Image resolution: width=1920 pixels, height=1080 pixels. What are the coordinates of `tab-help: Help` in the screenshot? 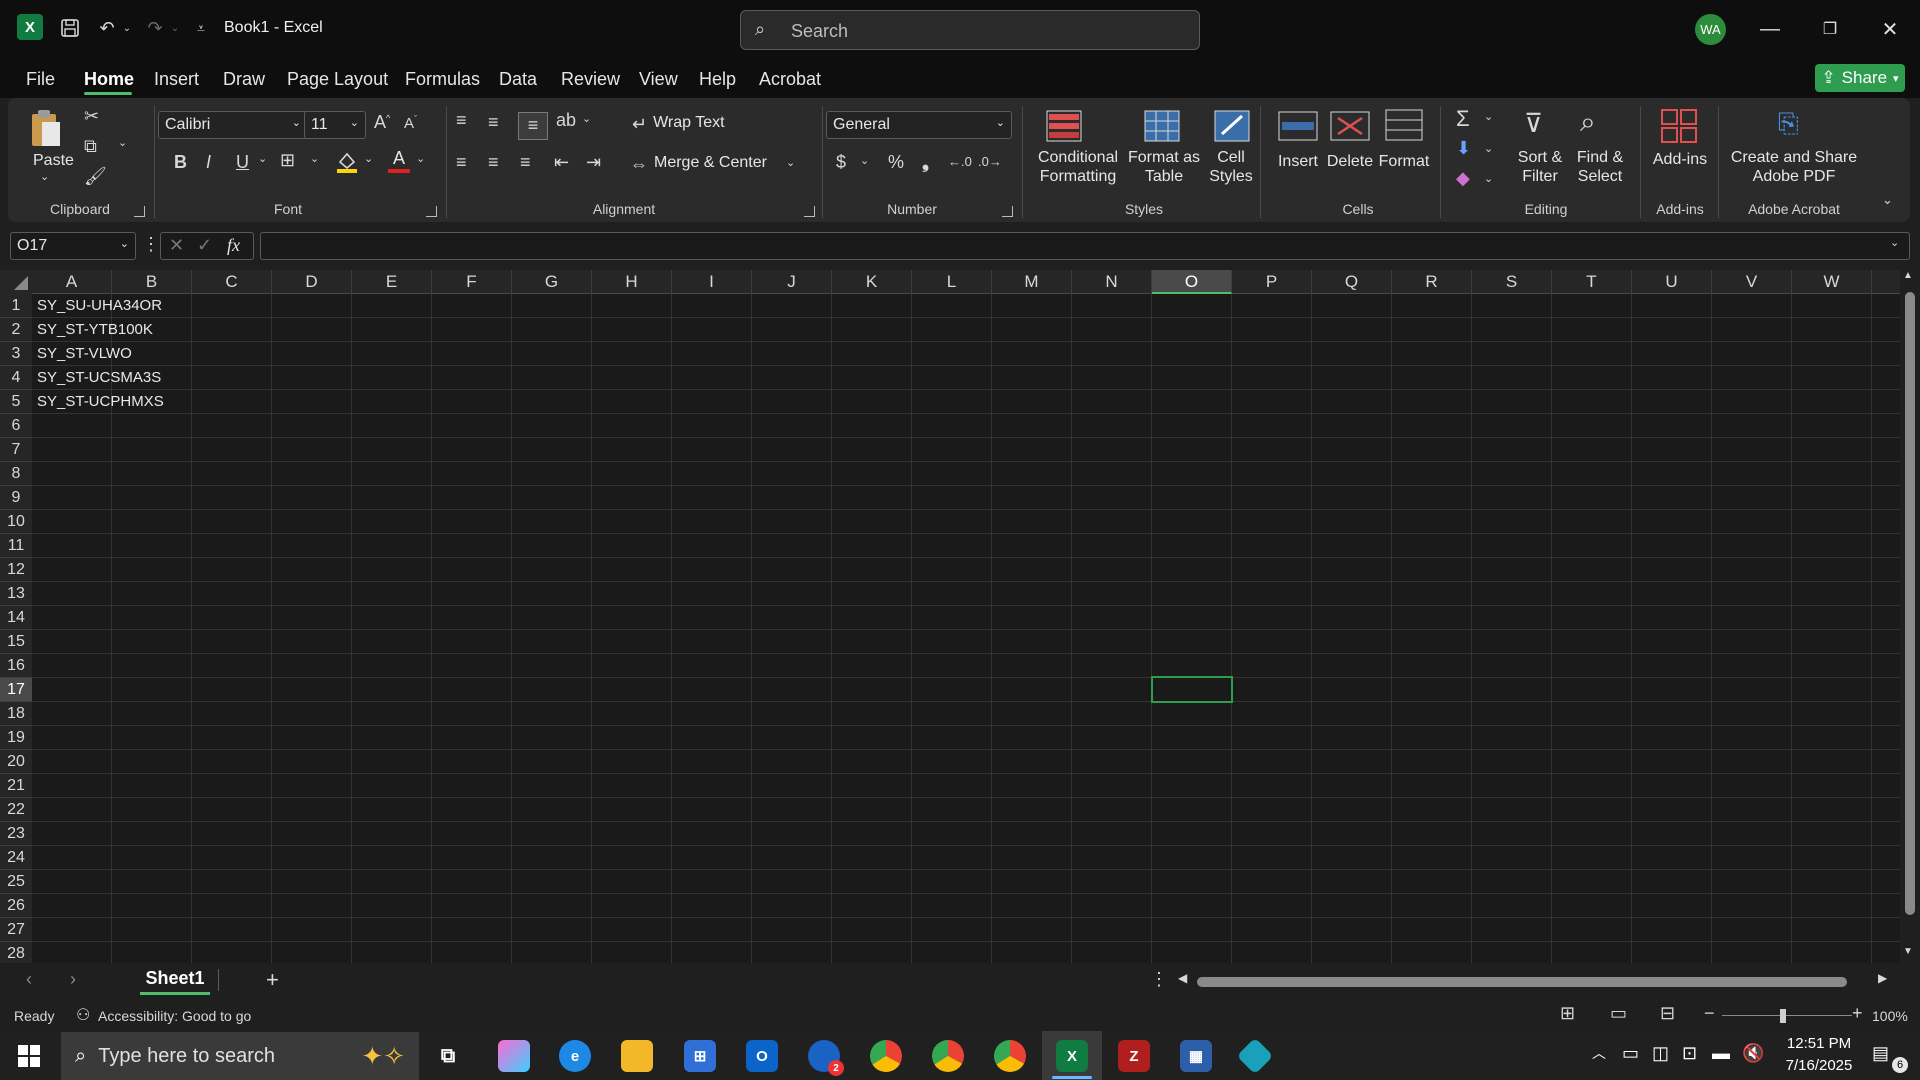 It's located at (717, 79).